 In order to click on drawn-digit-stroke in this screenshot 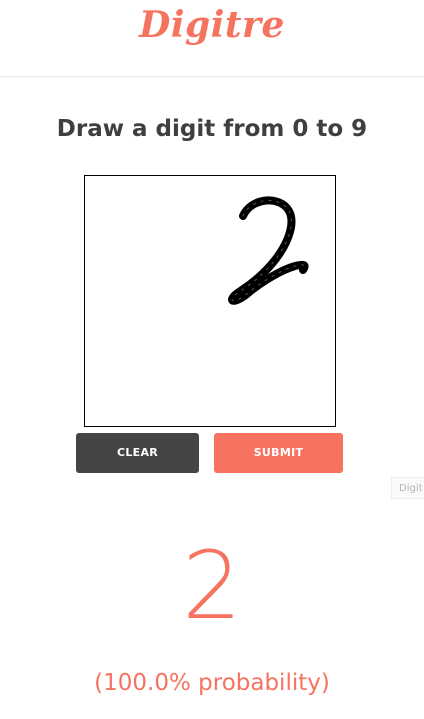, I will do `click(268, 250)`.